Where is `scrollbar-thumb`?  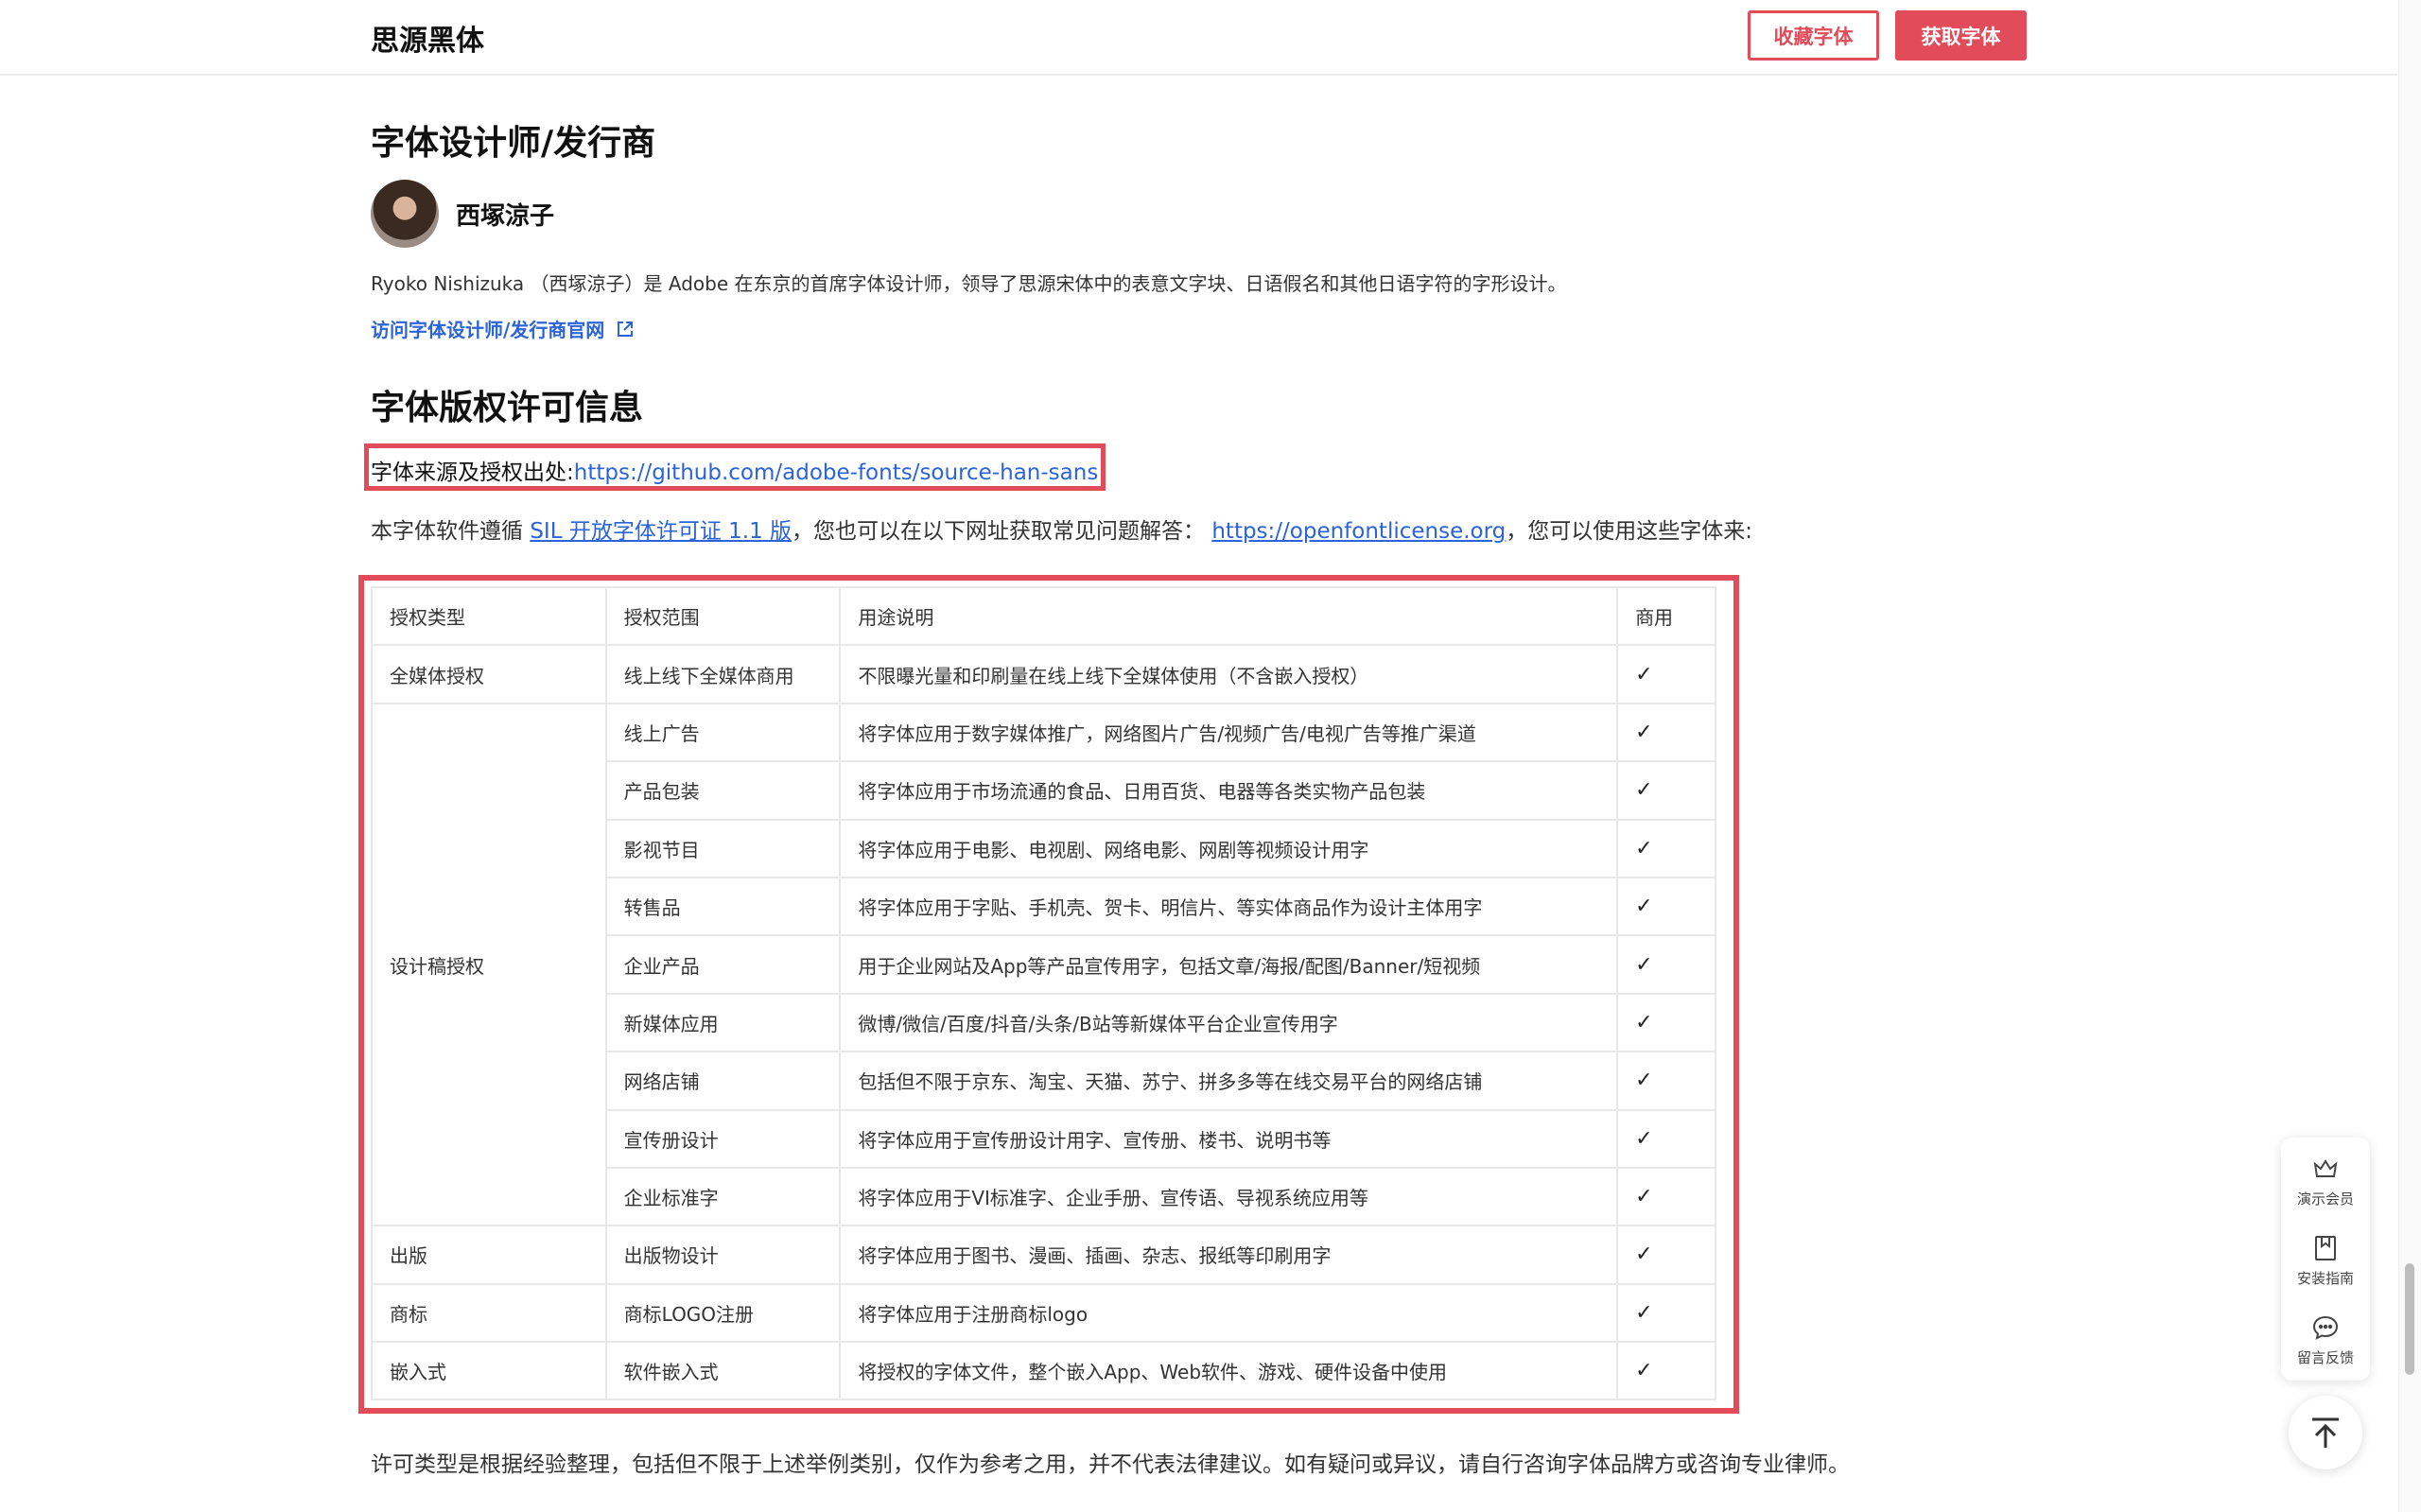 scrollbar-thumb is located at coordinates (2409, 1319).